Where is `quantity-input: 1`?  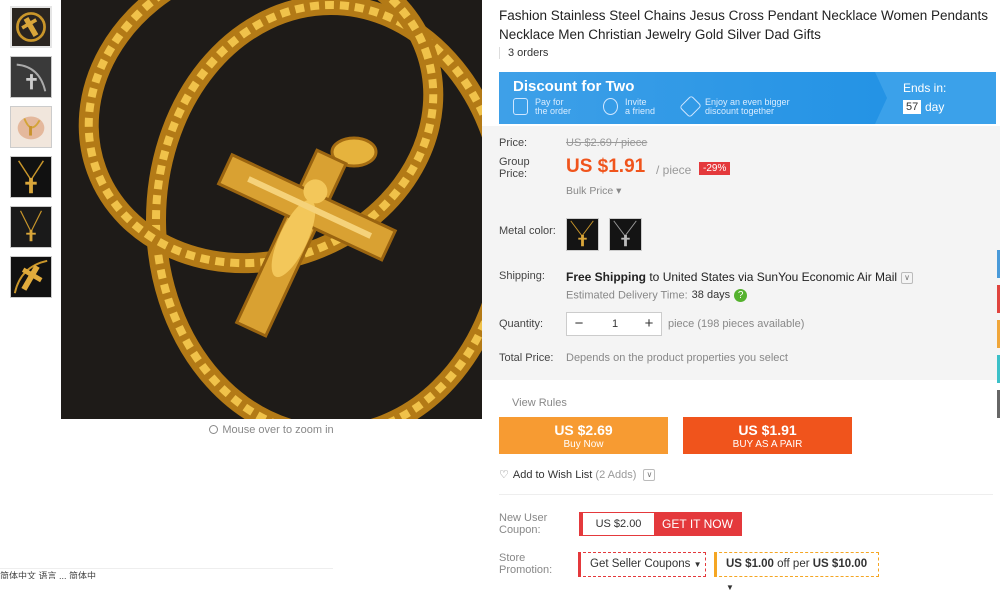
quantity-input: 1 is located at coordinates (615, 324).